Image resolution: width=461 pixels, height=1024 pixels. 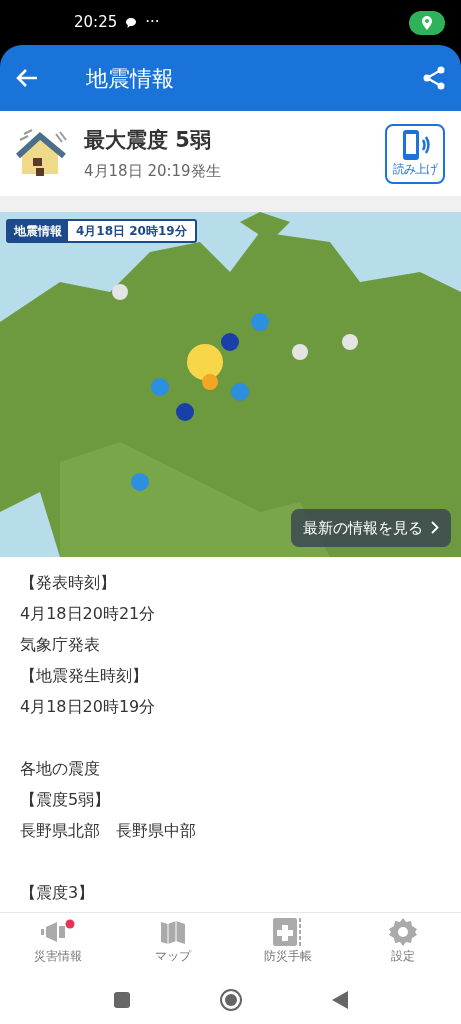 I want to click on chevron-right-icon, so click(x=435, y=528).